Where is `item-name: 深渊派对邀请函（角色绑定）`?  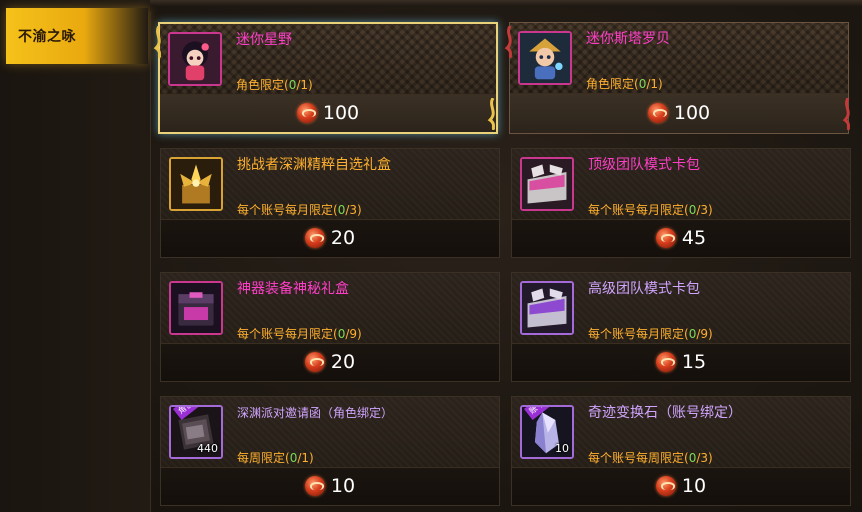
item-name: 深渊派对邀请函（角色绑定） is located at coordinates (315, 413).